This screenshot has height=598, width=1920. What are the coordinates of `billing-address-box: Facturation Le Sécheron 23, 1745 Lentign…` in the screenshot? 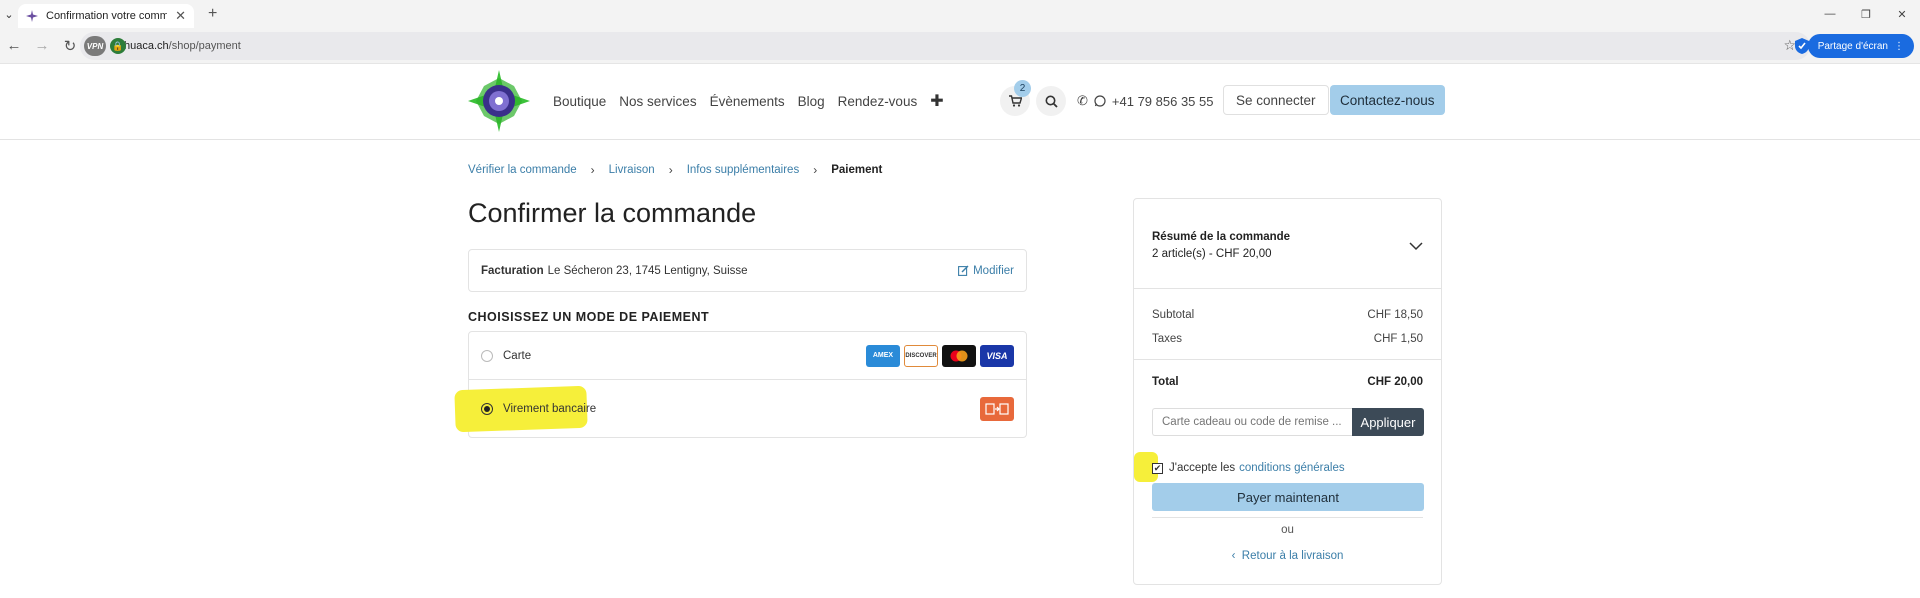 It's located at (747, 270).